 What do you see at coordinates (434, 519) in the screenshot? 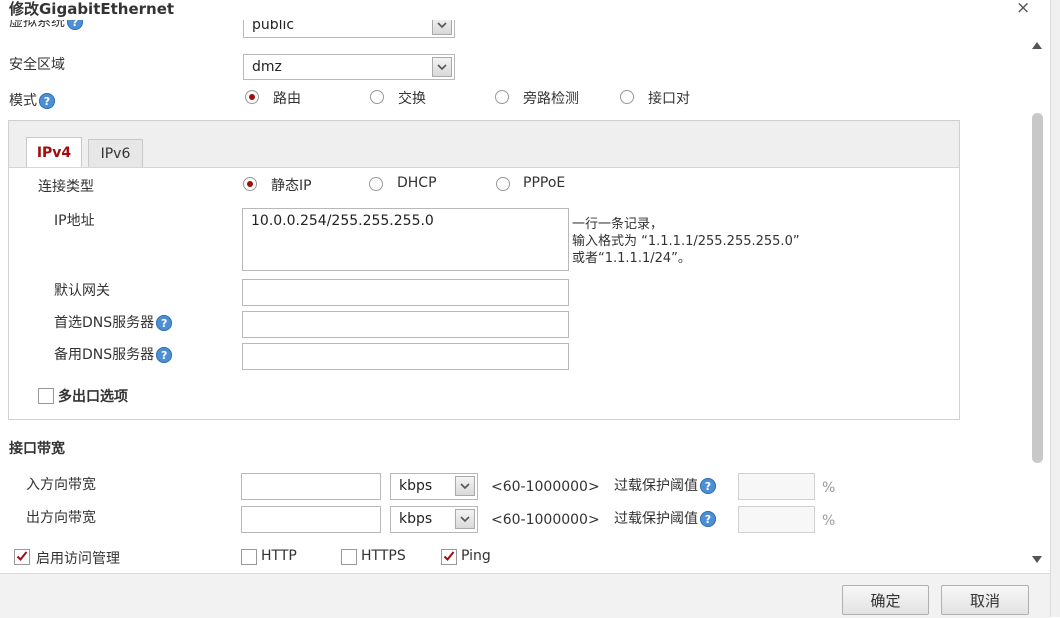
I see `outbound-unit-select: kbps` at bounding box center [434, 519].